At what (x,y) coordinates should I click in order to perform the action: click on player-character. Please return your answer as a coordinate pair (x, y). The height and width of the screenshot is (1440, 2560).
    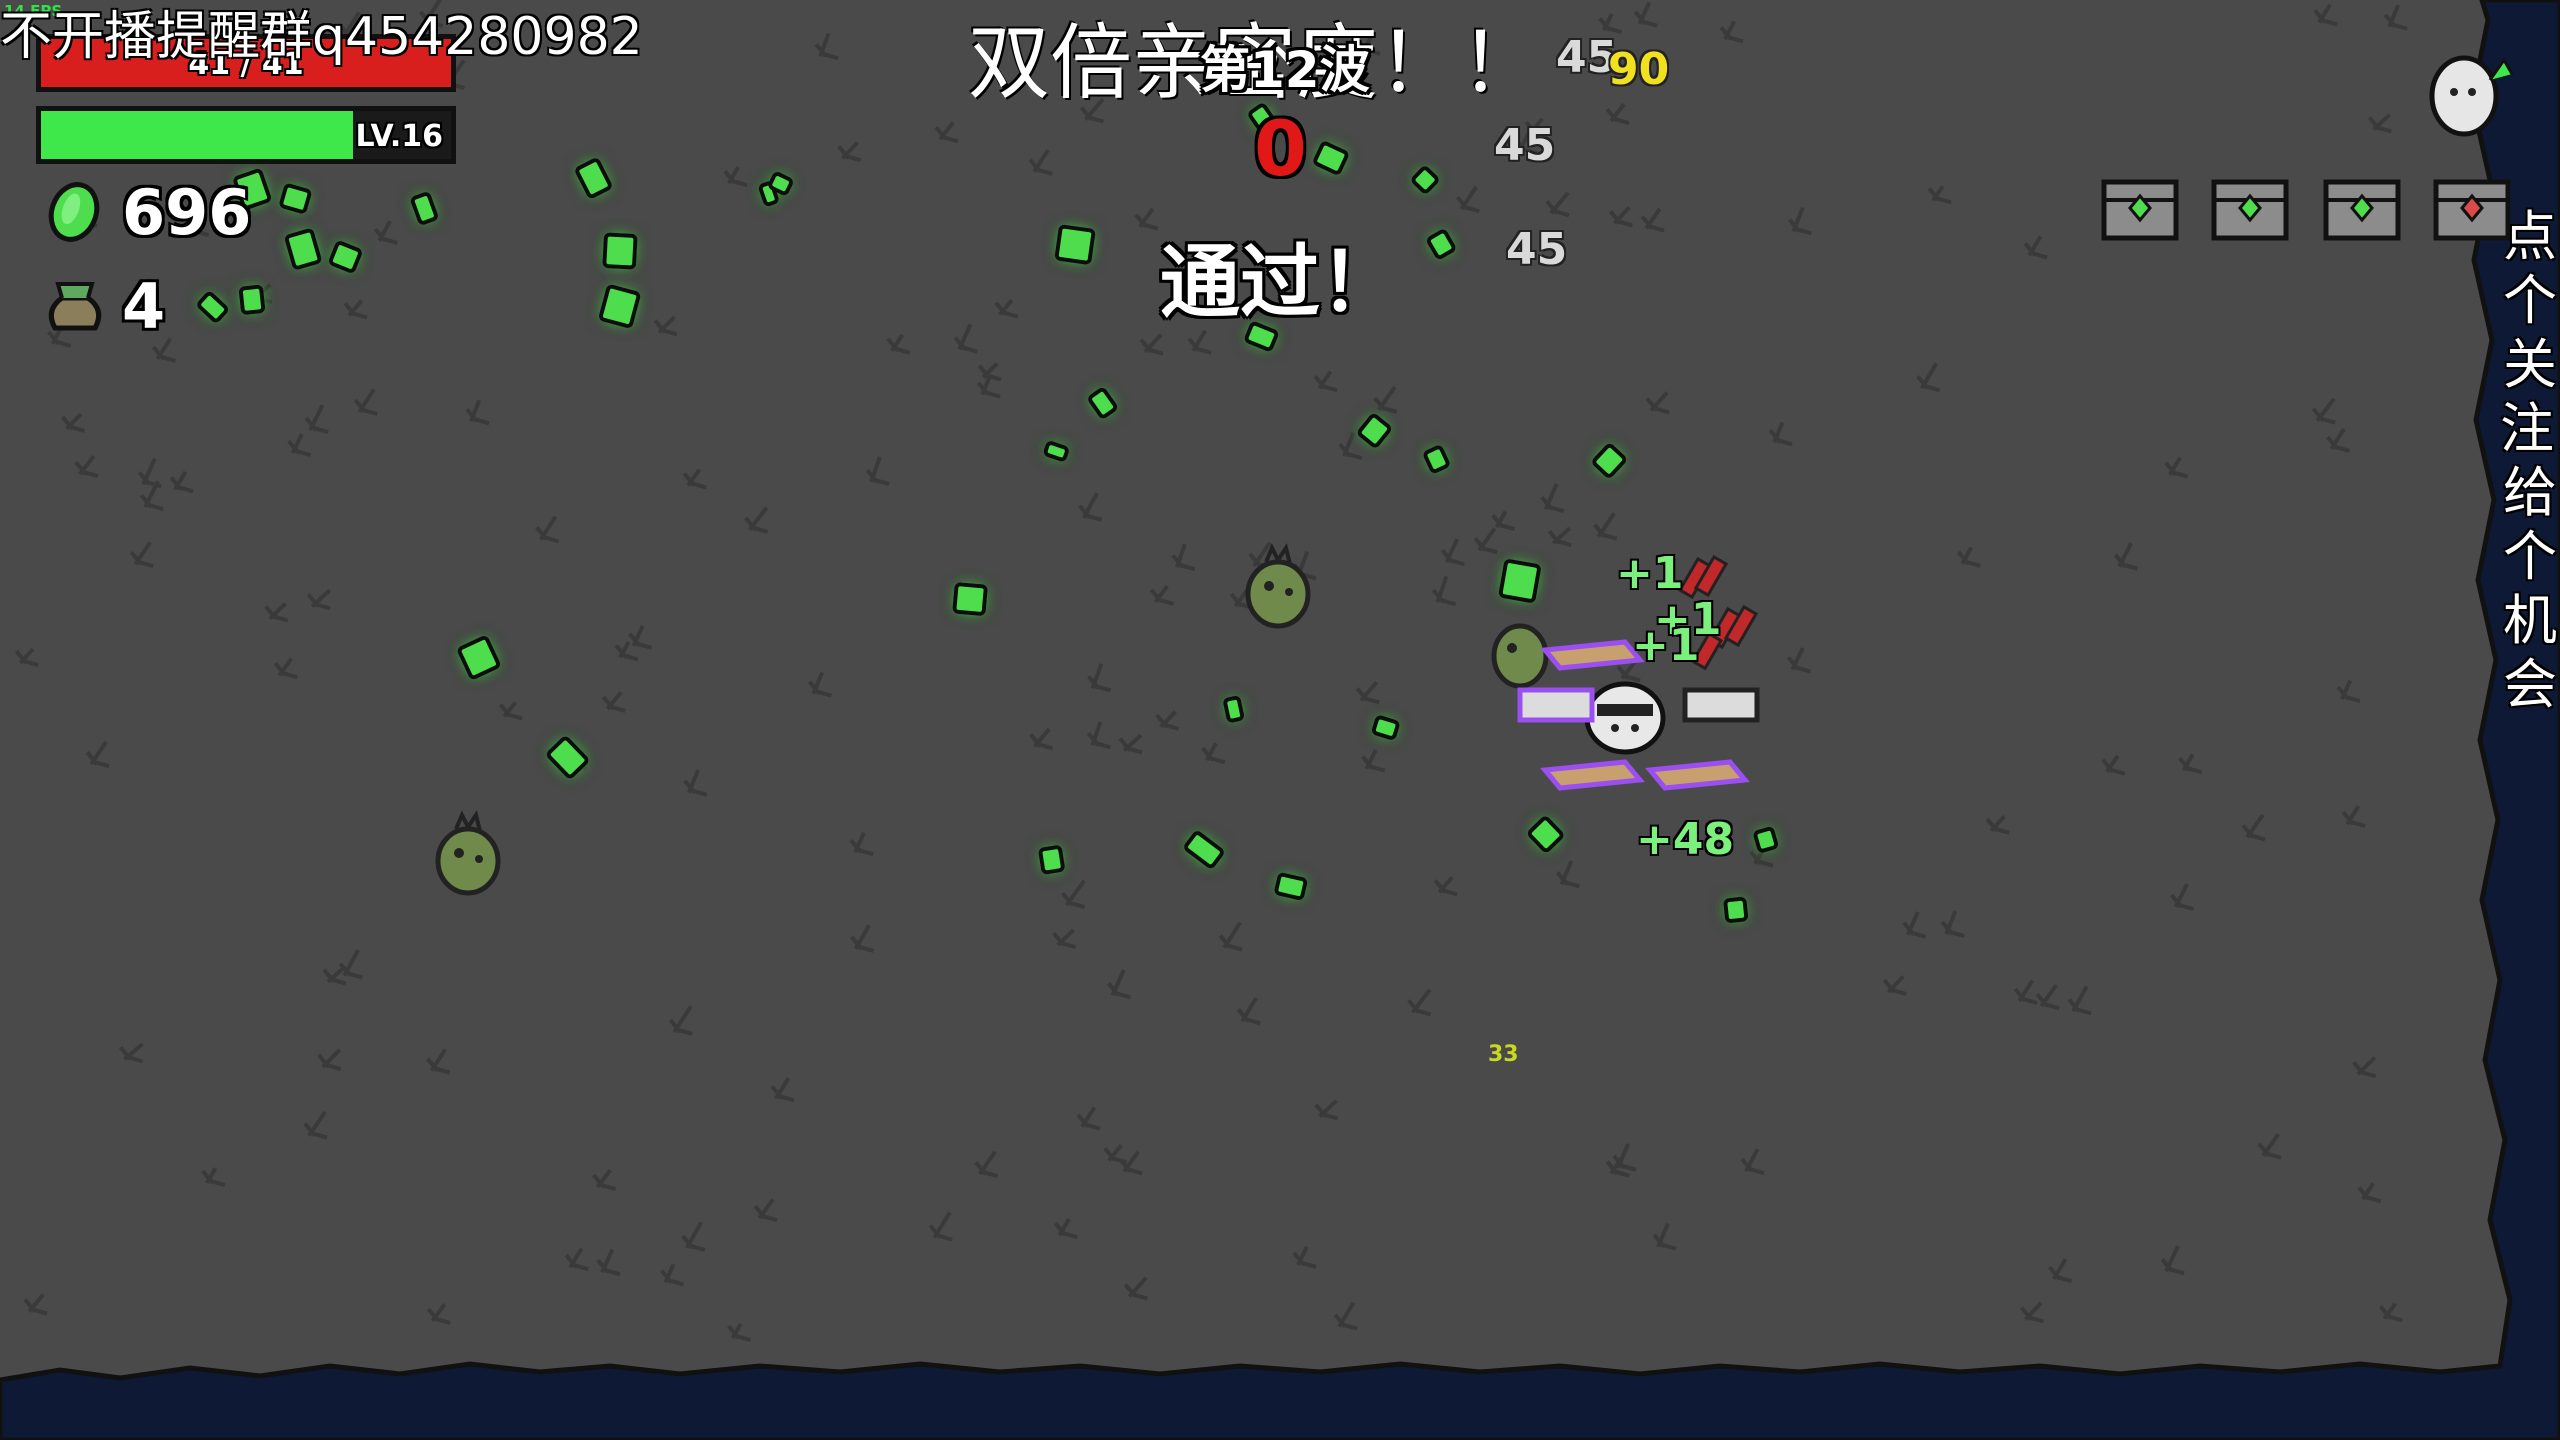
    Looking at the image, I should click on (1625, 718).